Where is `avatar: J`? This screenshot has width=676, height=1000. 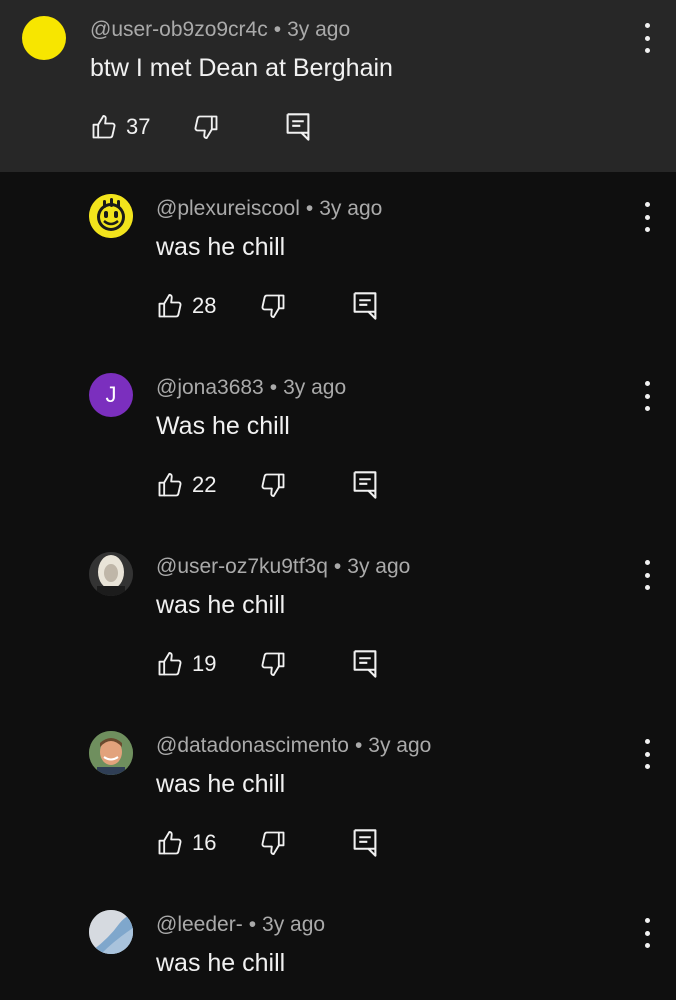 avatar: J is located at coordinates (111, 395).